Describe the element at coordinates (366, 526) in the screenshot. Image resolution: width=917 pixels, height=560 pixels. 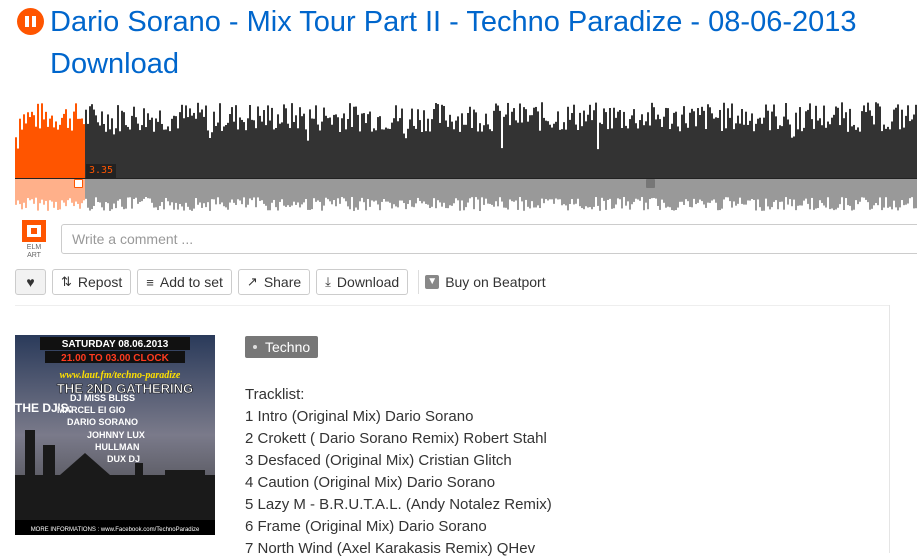
I see `tracklist-item: 6 Frame (Original Mix) Dario Sorano` at that location.